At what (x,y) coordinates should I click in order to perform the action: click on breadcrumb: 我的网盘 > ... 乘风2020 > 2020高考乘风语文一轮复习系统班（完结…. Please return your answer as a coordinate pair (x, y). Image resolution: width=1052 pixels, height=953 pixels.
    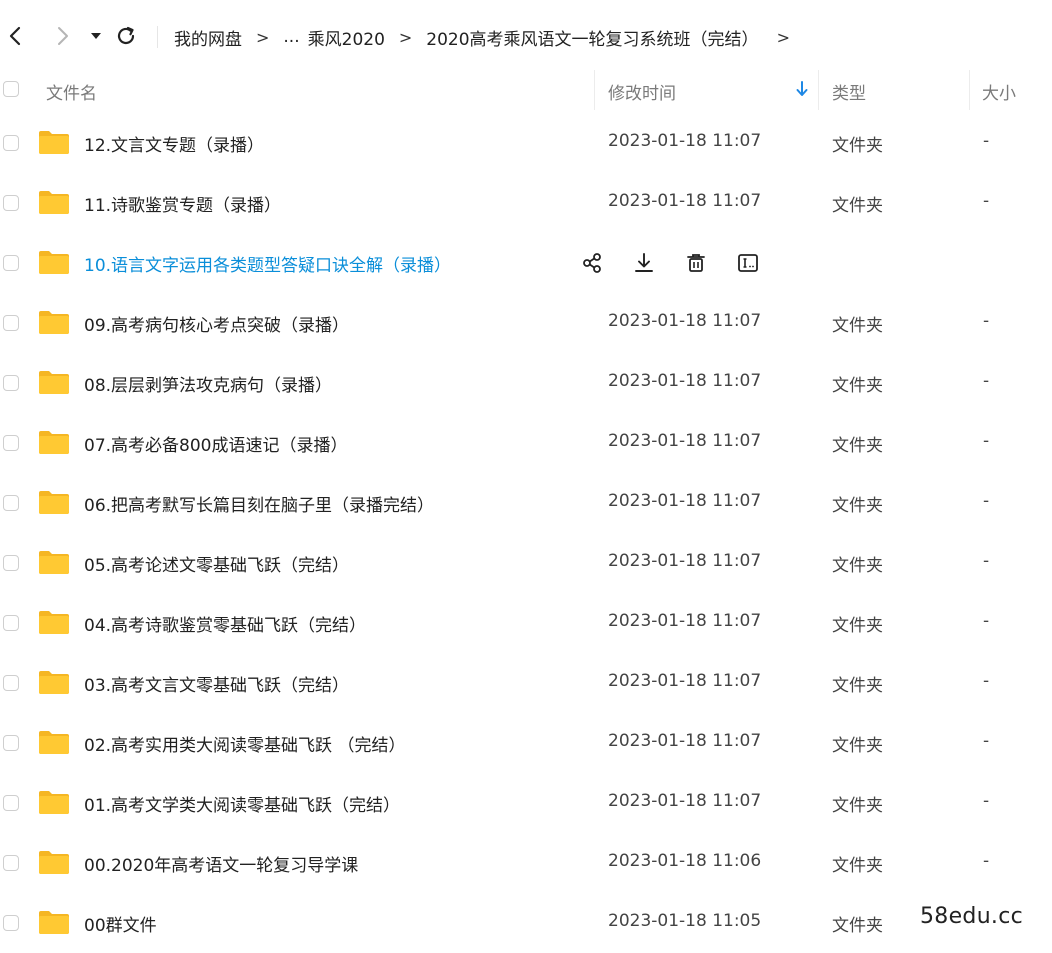
    Looking at the image, I should click on (482, 37).